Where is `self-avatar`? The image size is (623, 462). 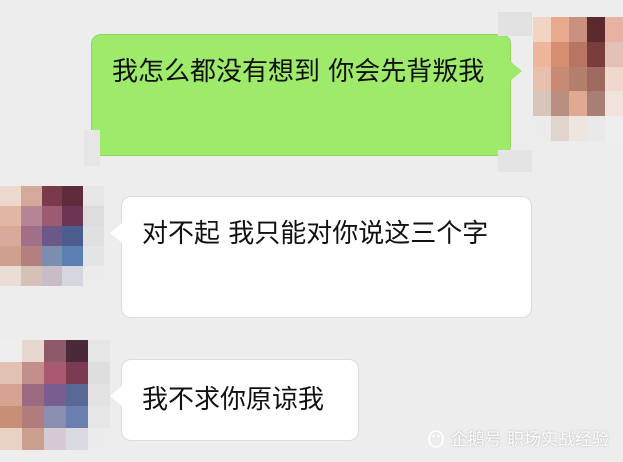 self-avatar is located at coordinates (578, 79).